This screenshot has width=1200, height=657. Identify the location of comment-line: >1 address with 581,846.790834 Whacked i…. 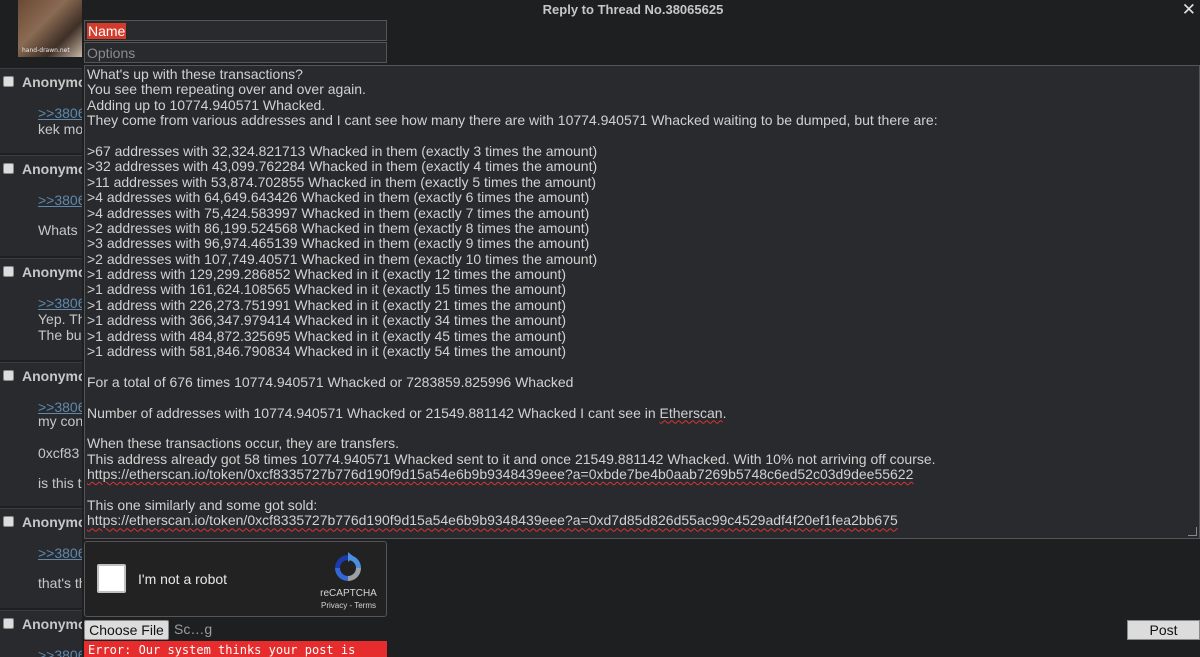
(326, 351).